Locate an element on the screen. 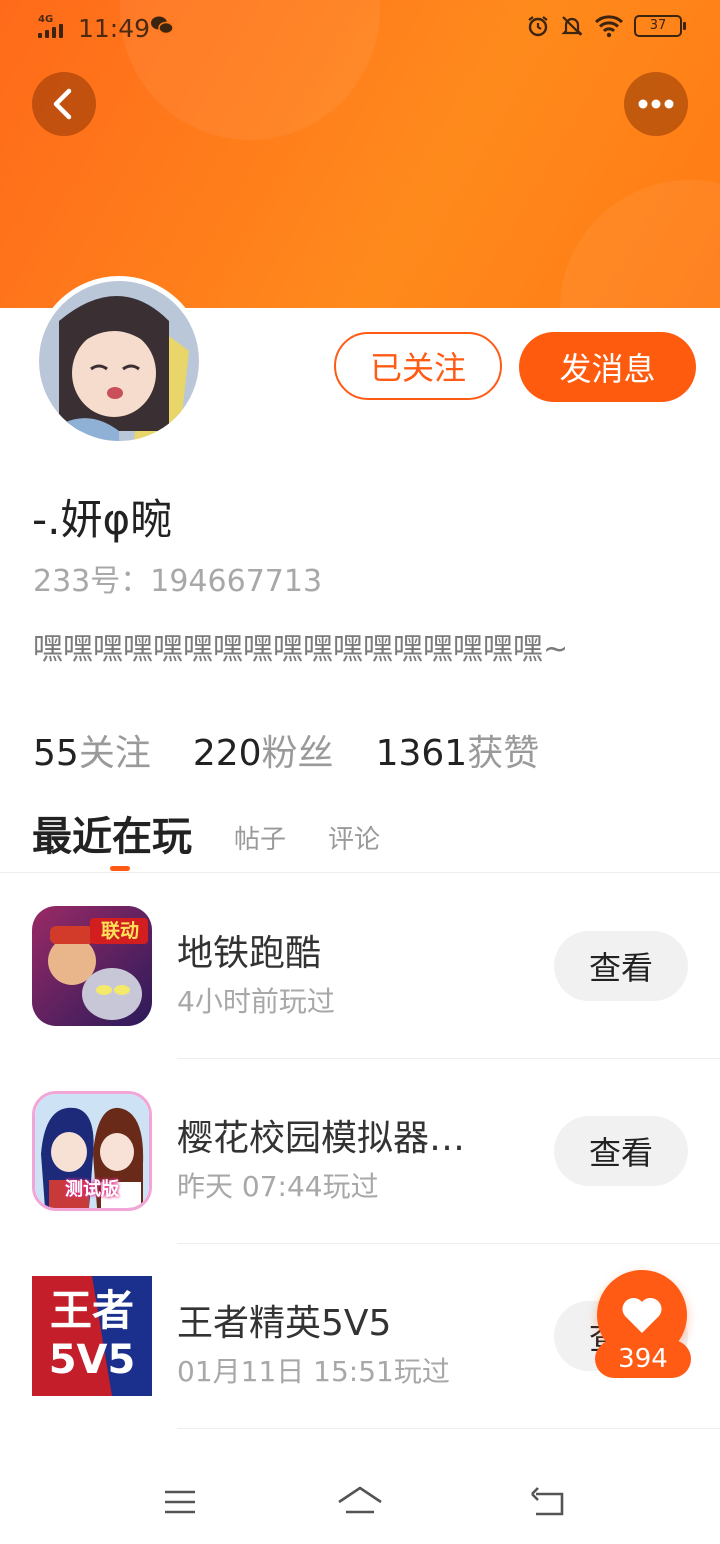 The width and height of the screenshot is (720, 1544). user-bio: 嘿嘿嘿嘿嘿嘿嘿嘿嘿嘿嘿嘿嘿嘿嘿嘿嘿~ is located at coordinates (301, 649).